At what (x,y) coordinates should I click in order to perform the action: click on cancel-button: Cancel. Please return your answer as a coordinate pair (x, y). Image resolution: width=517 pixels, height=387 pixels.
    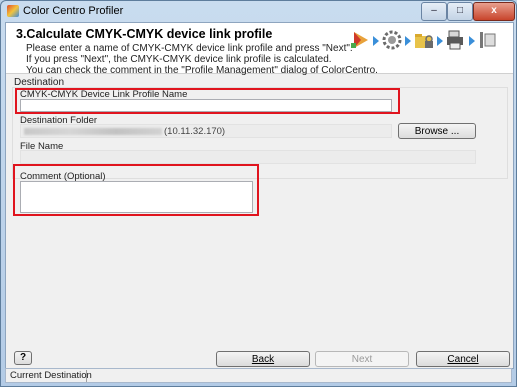
    Looking at the image, I should click on (463, 359).